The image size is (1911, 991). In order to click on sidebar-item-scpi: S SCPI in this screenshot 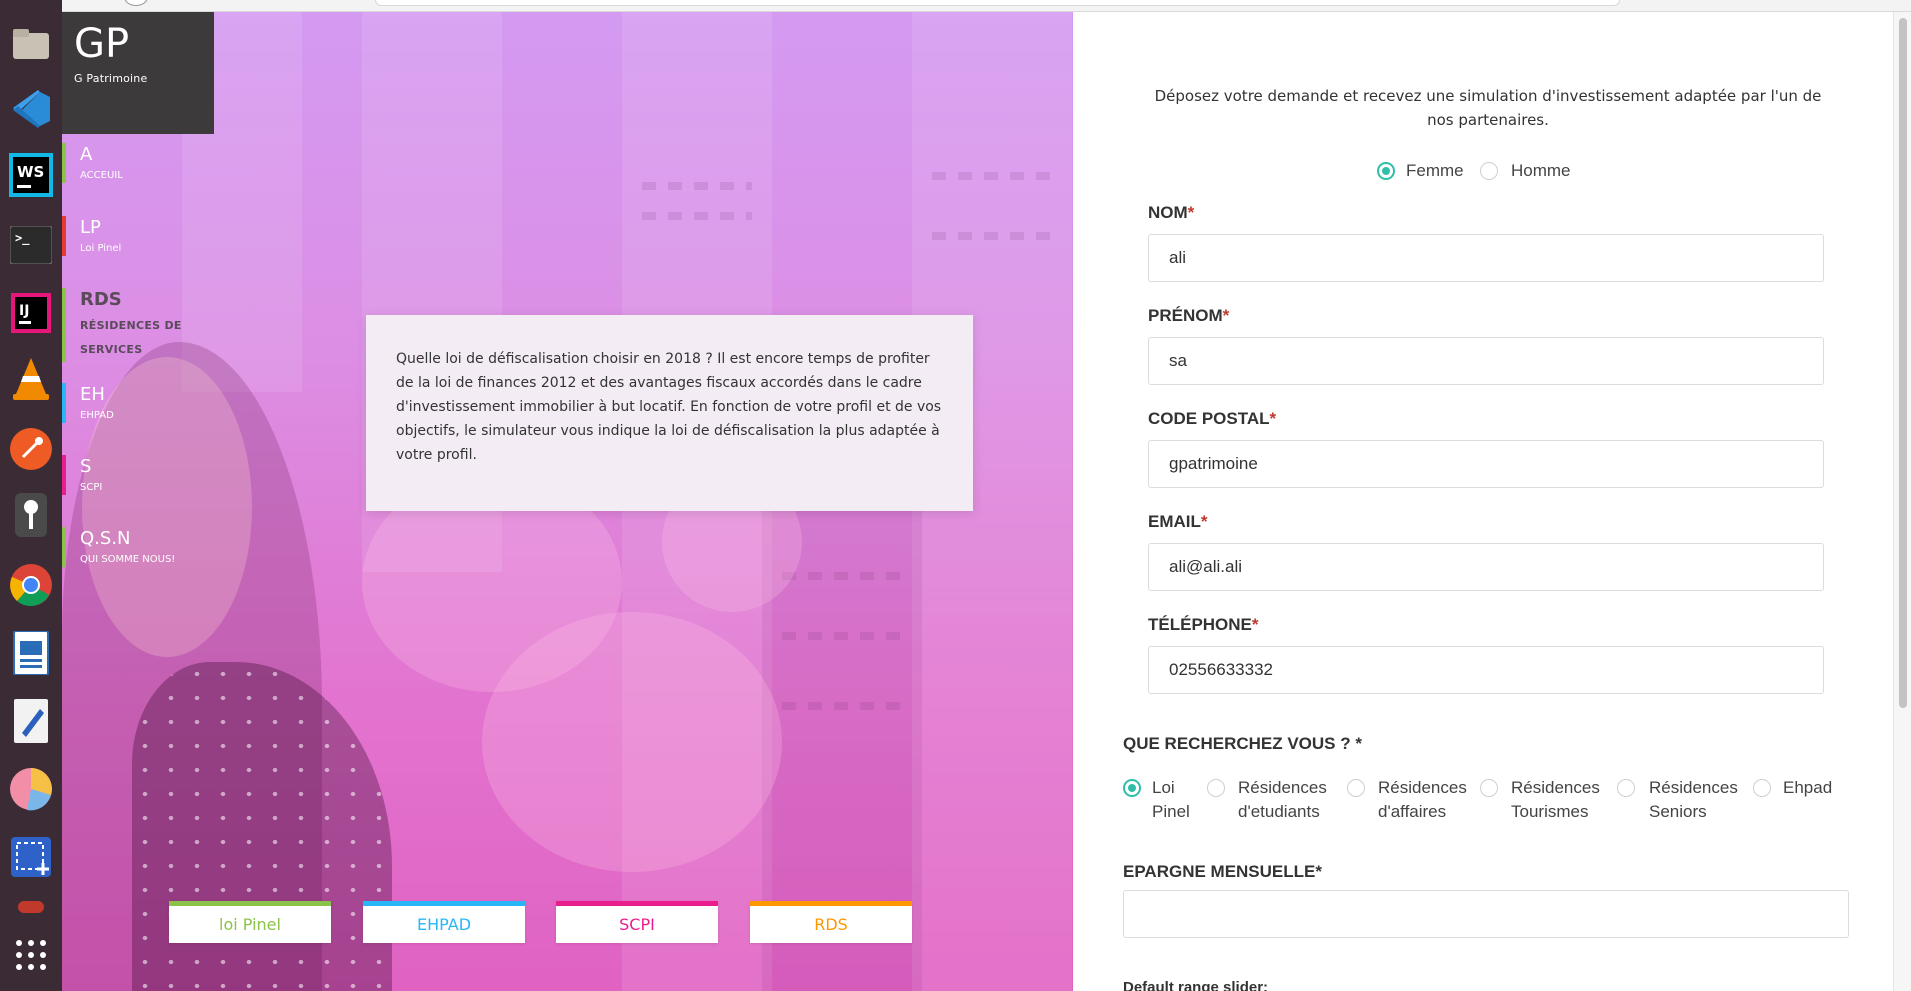, I will do `click(127, 475)`.